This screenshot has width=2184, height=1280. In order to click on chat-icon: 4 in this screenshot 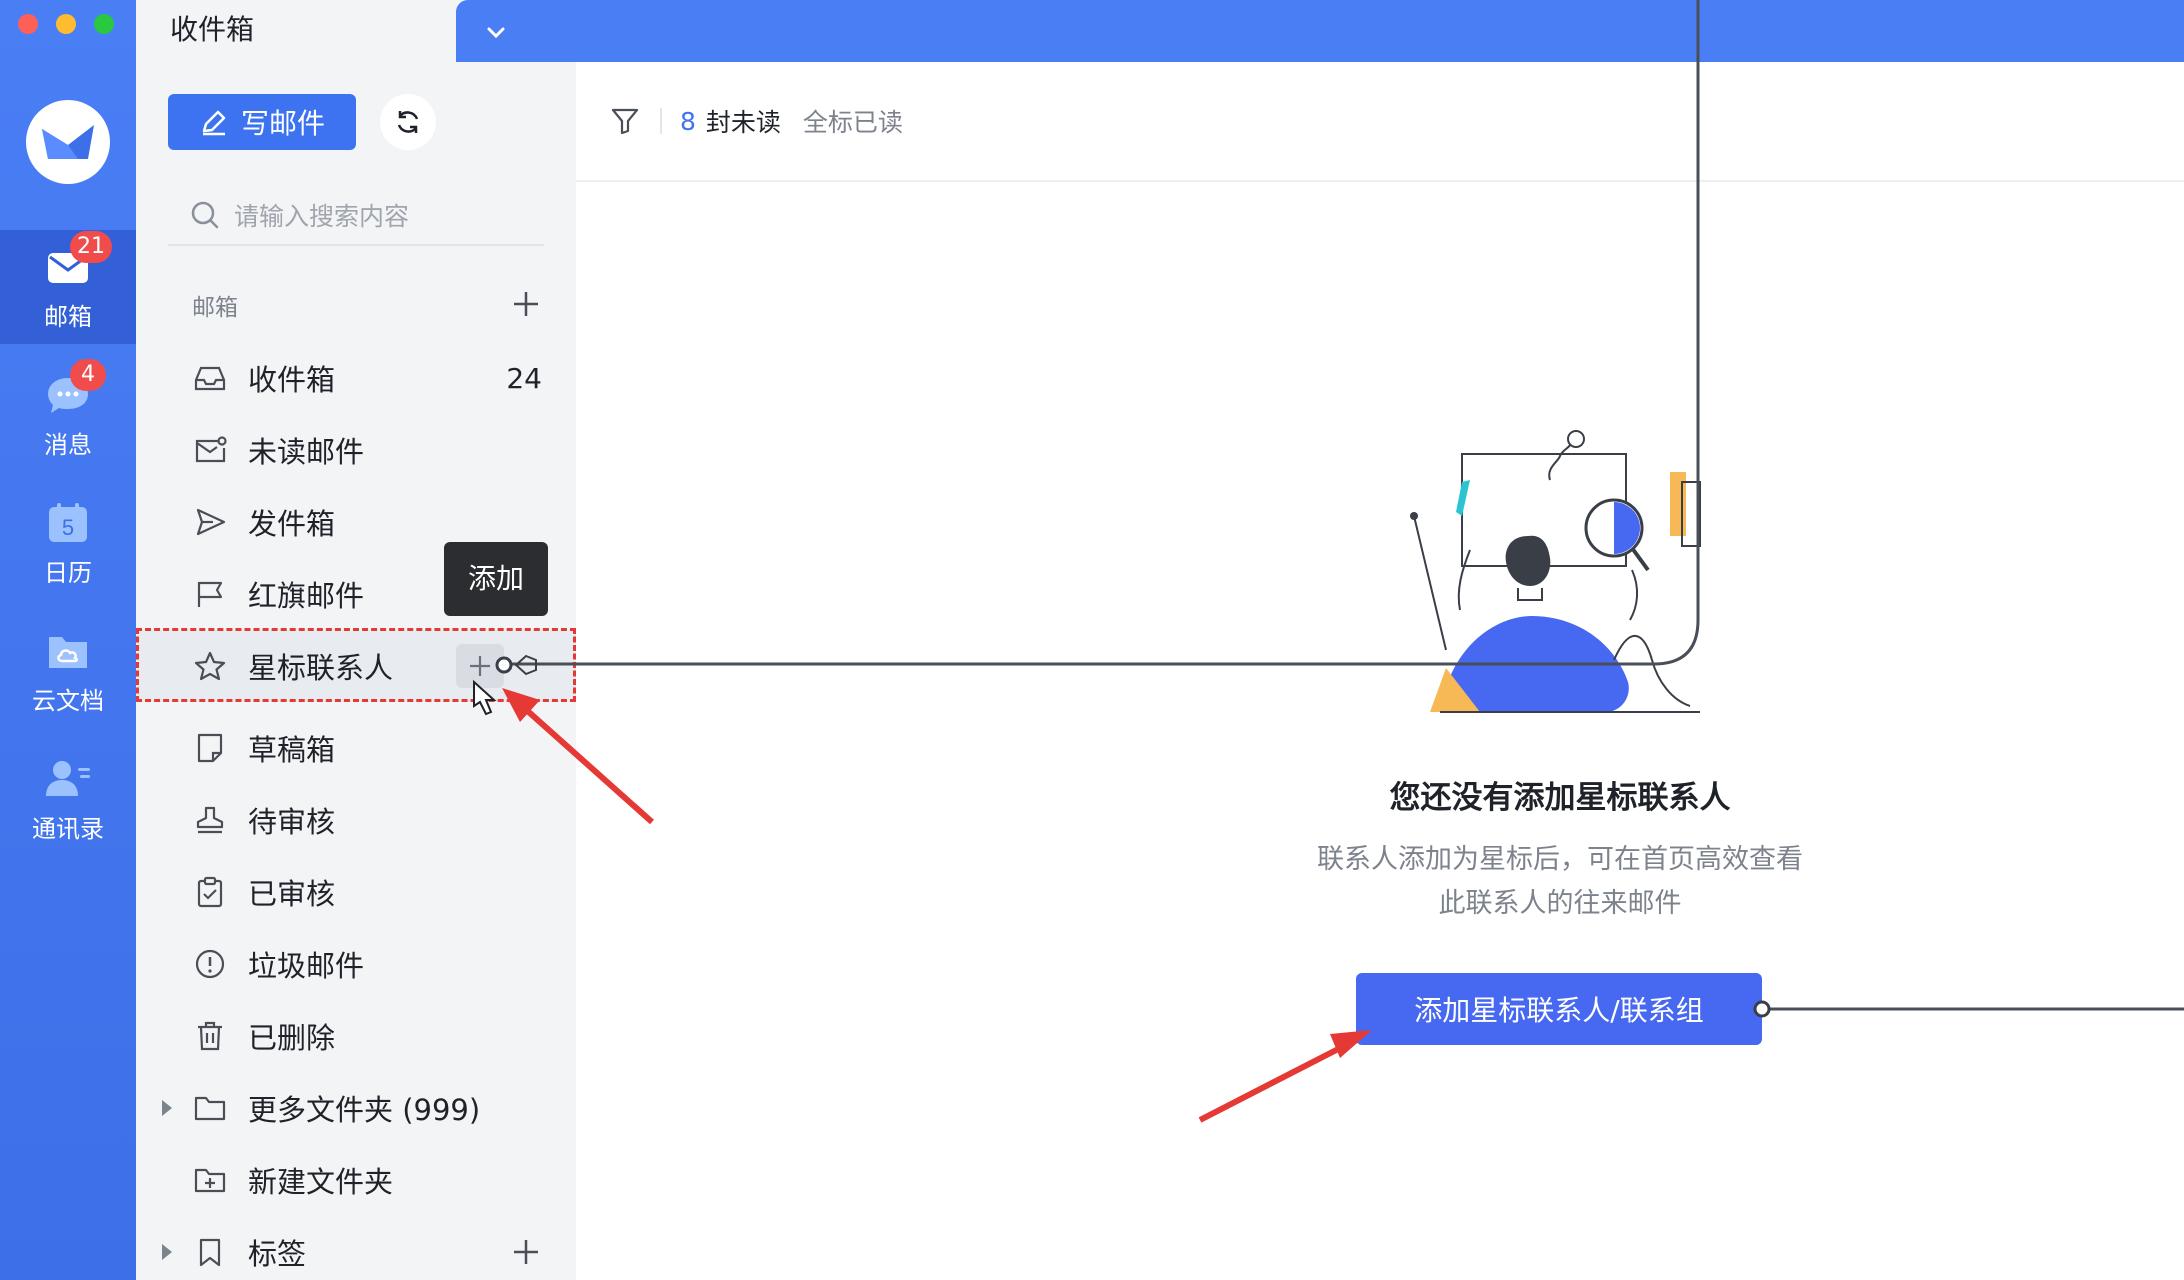, I will do `click(74, 388)`.